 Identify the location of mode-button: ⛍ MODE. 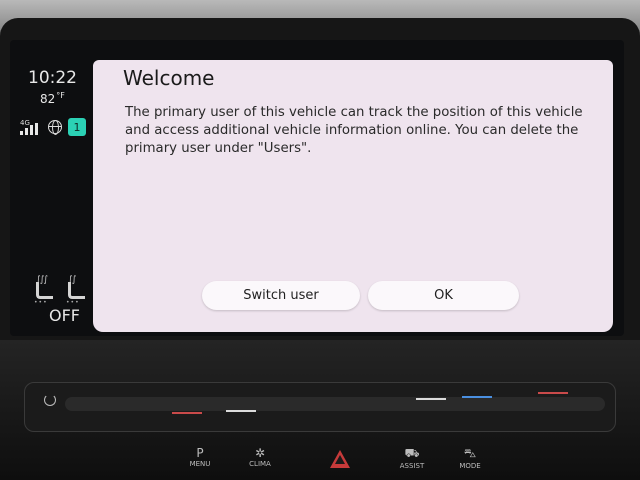
(470, 458).